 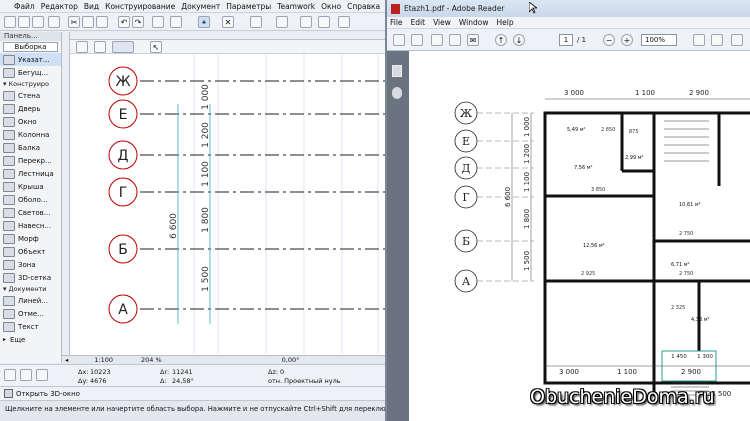 I want to click on reader-menu-help: Help, so click(x=504, y=22).